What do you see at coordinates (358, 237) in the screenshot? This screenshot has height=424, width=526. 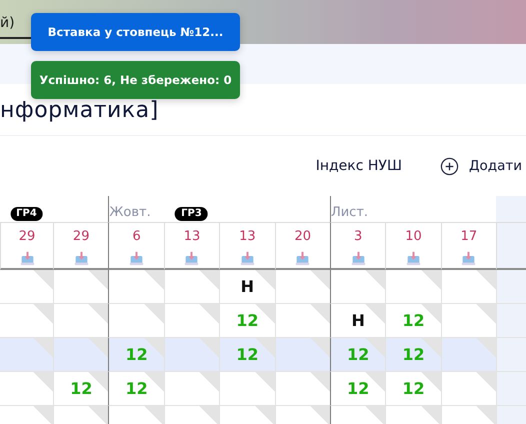 I see `date-header: 3` at bounding box center [358, 237].